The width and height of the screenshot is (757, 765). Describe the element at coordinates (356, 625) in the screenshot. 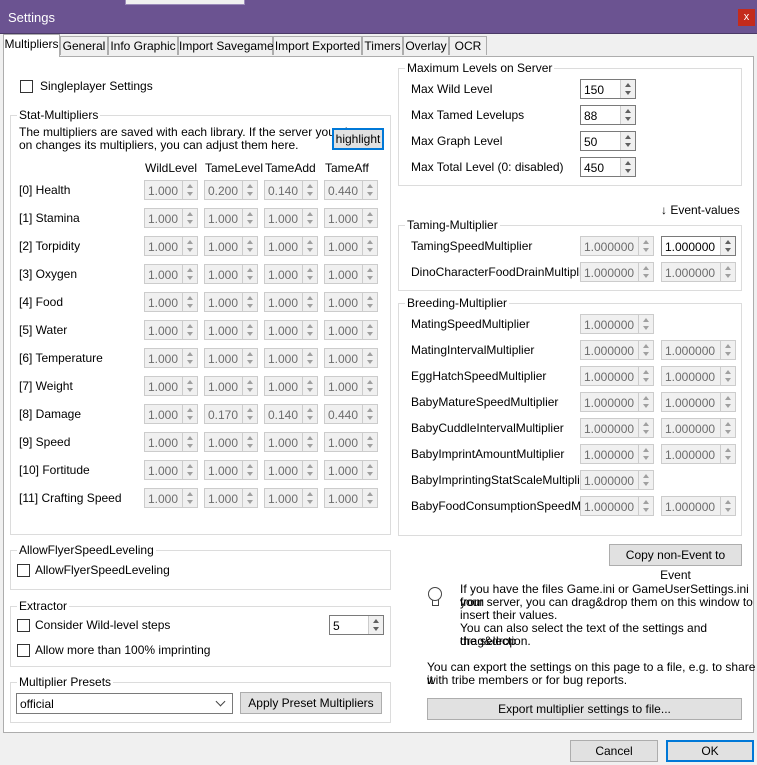

I see `wild-level-steps-input: 5` at that location.